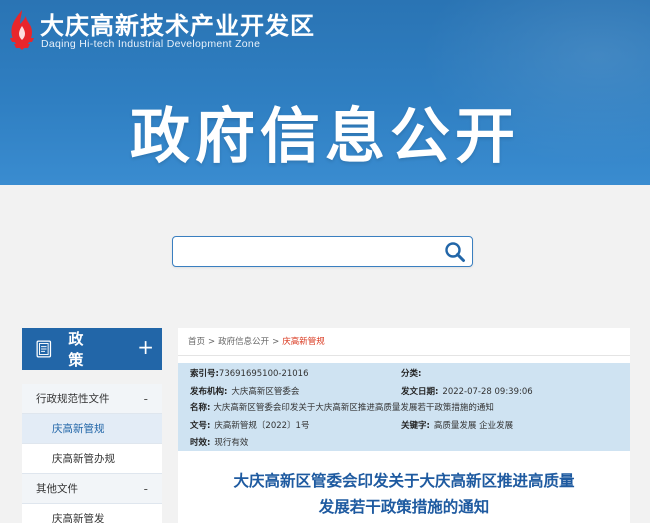 Image resolution: width=650 pixels, height=523 pixels. What do you see at coordinates (415, 426) in the screenshot?
I see `keywords-label: 关键字:` at bounding box center [415, 426].